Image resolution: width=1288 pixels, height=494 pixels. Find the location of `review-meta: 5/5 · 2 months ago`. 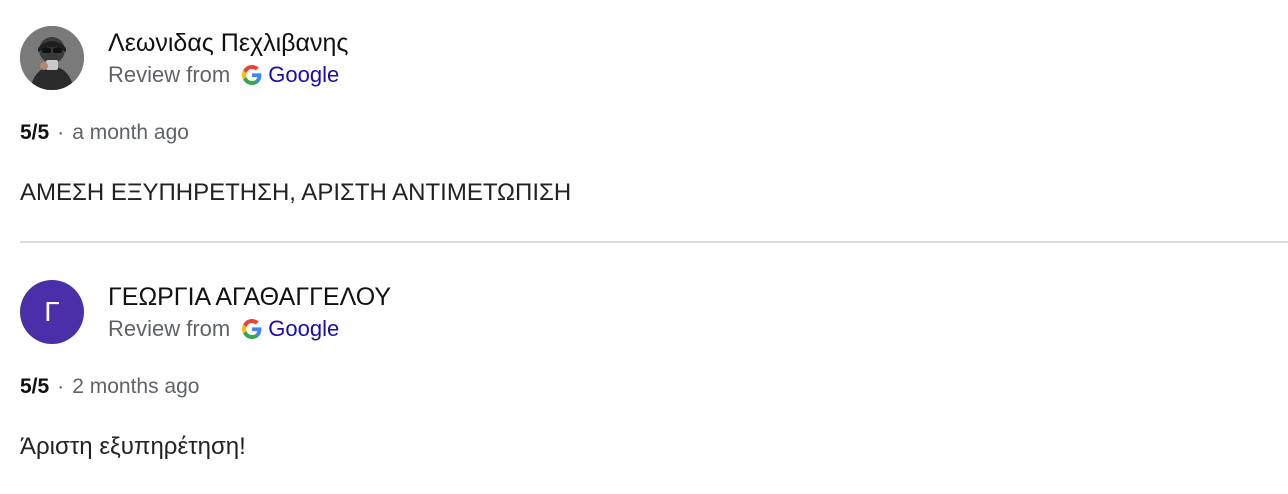

review-meta: 5/5 · 2 months ago is located at coordinates (654, 387).